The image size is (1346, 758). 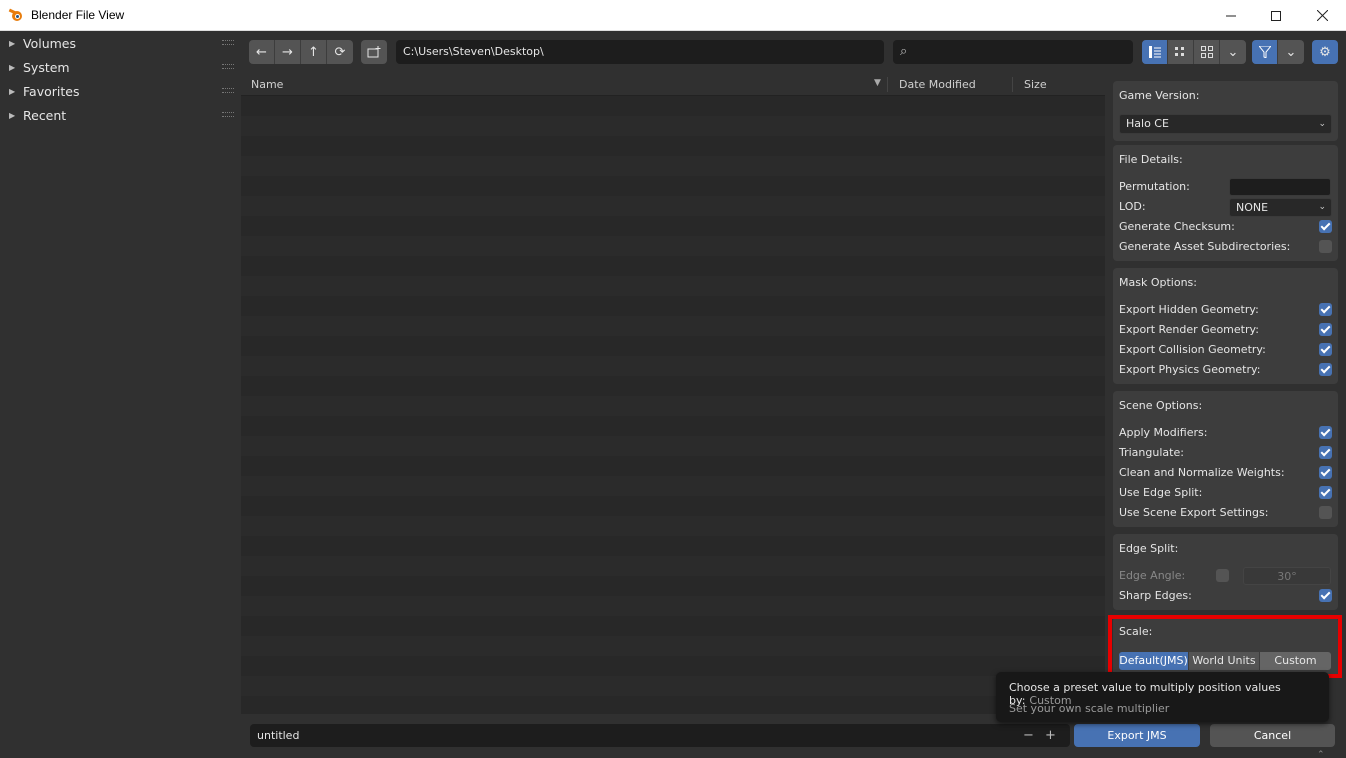 I want to click on scene-export-settings-row: Use Scene Export Settings:, so click(x=1225, y=513).